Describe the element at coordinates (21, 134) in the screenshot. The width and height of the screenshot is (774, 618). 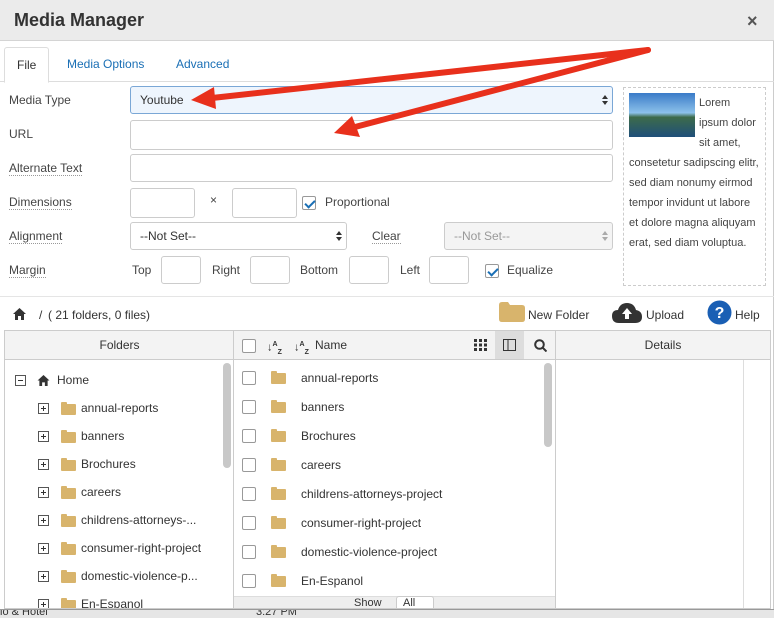
I see `url-label: URL` at that location.